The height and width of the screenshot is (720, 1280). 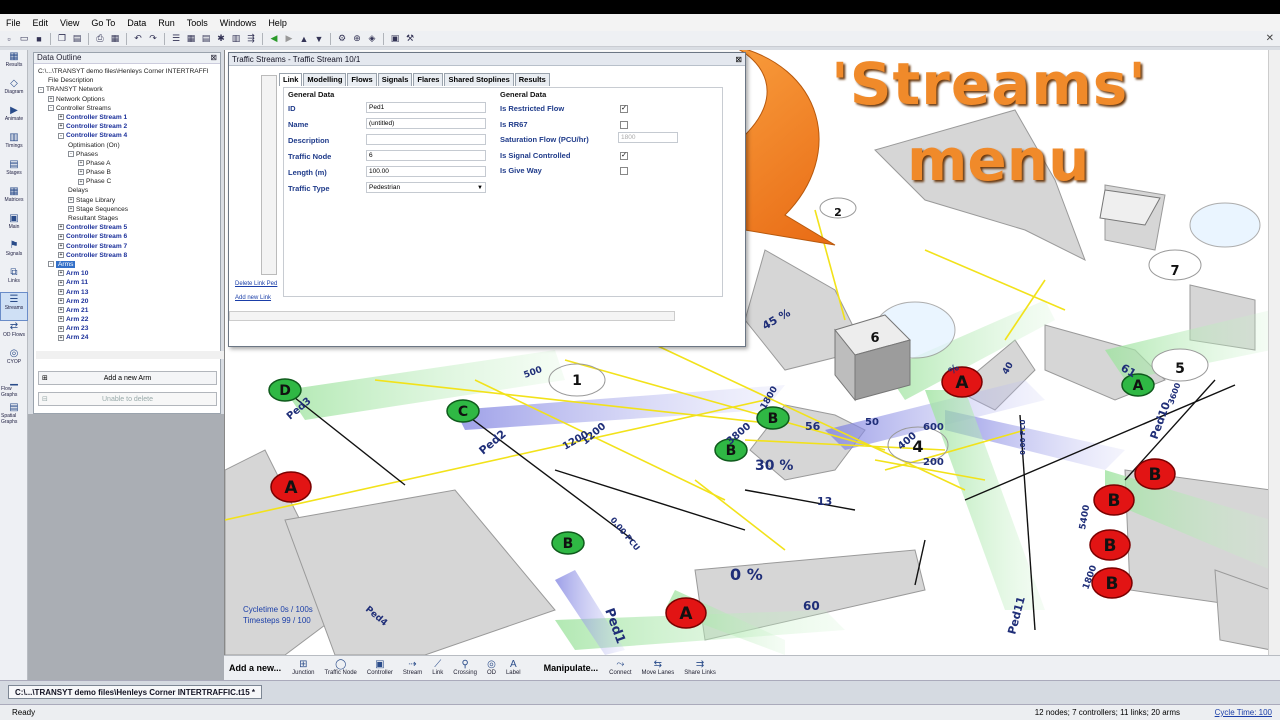 What do you see at coordinates (426, 171) in the screenshot?
I see `length-field: 100.00` at bounding box center [426, 171].